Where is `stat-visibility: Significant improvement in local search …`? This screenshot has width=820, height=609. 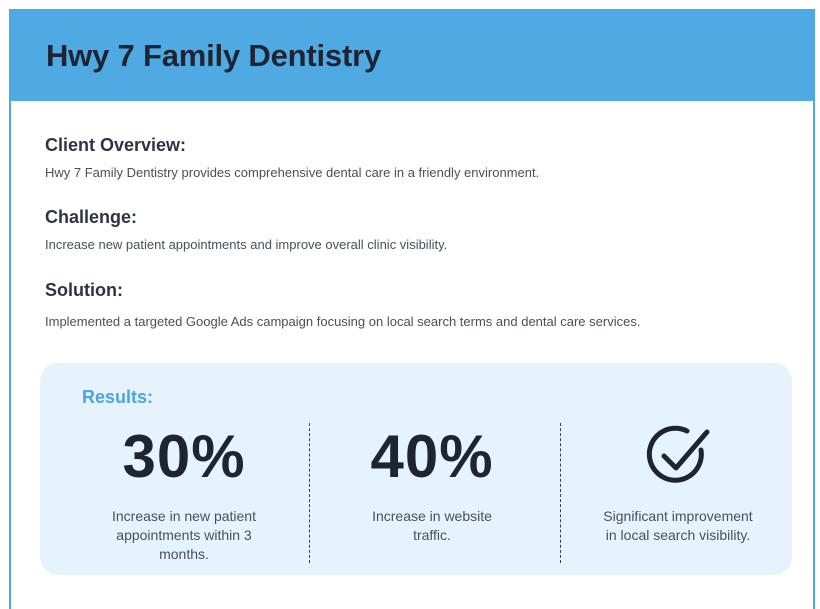 stat-visibility: Significant improvement in local search … is located at coordinates (678, 483).